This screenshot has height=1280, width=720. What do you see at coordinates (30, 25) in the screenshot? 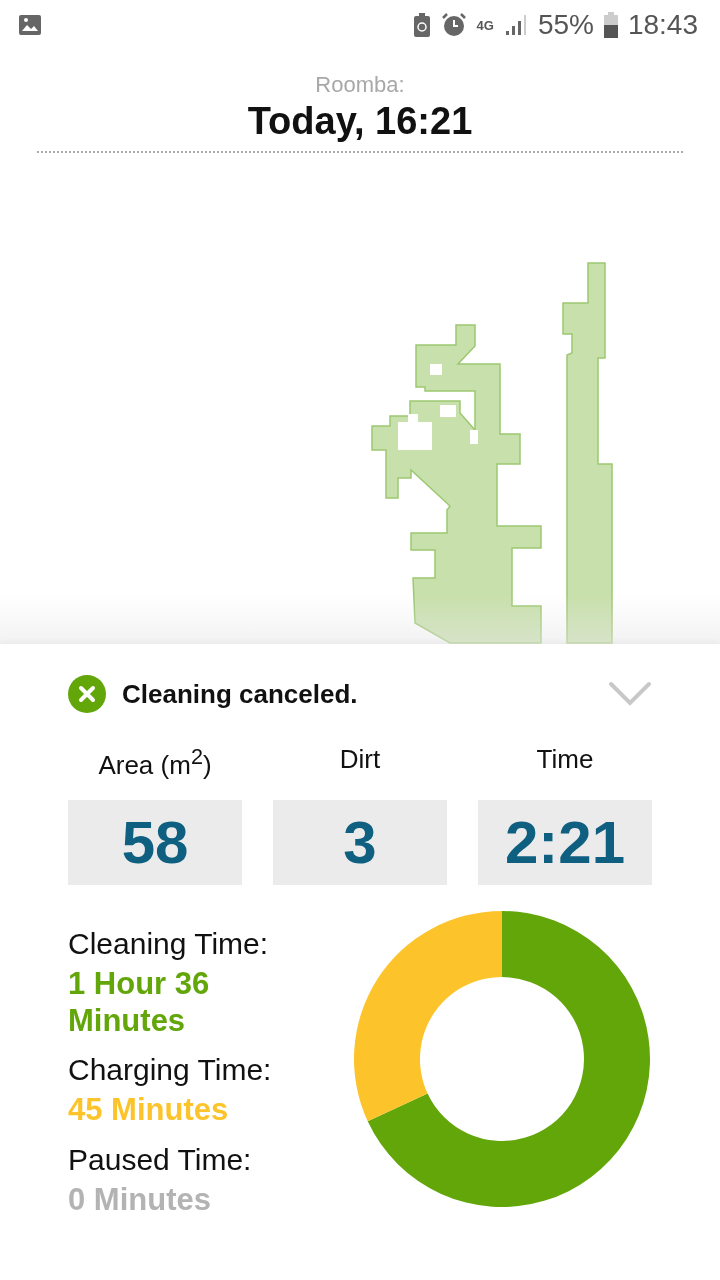
I see `image-icon` at bounding box center [30, 25].